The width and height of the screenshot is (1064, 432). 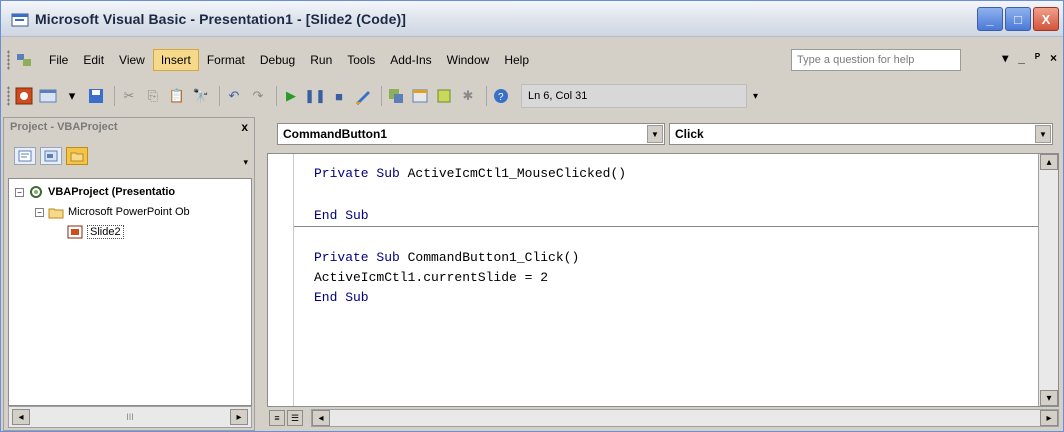 I want to click on run-icon: ▶, so click(x=291, y=96).